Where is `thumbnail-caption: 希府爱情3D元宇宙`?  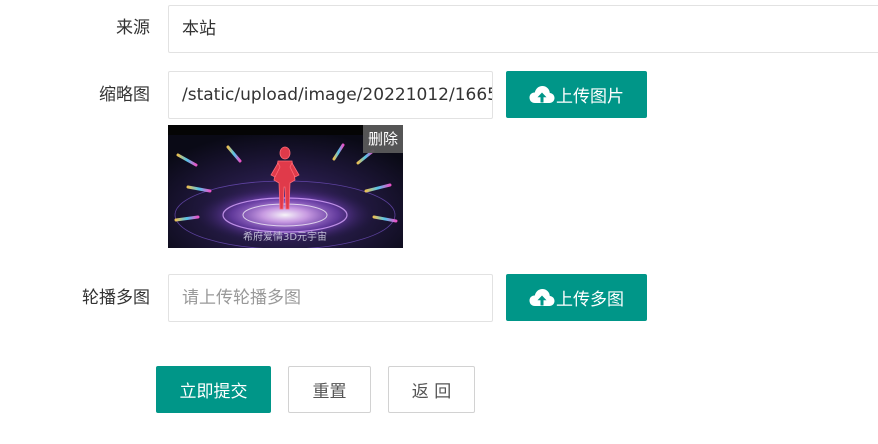
thumbnail-caption: 希府爱情3D元宇宙 is located at coordinates (285, 236).